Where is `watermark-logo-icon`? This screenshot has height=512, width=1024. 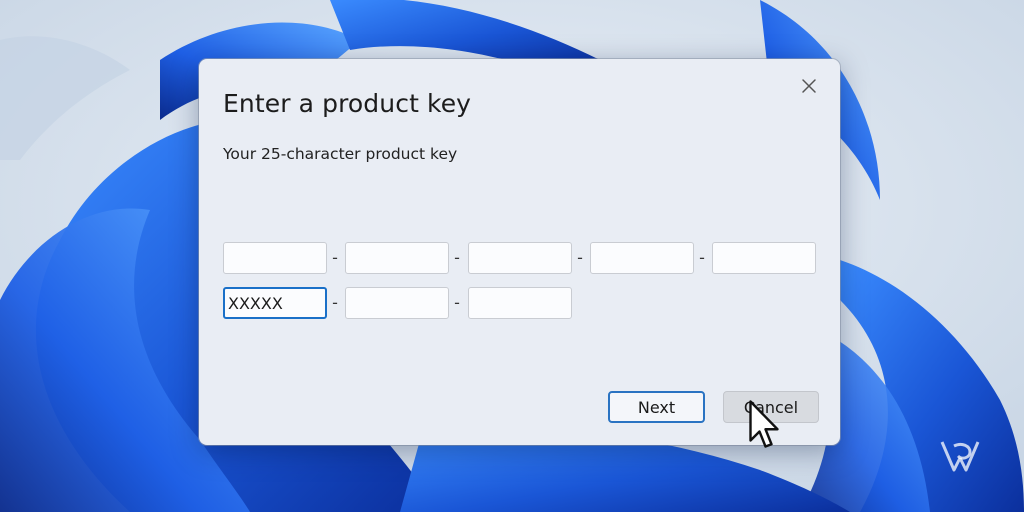 watermark-logo-icon is located at coordinates (960, 456).